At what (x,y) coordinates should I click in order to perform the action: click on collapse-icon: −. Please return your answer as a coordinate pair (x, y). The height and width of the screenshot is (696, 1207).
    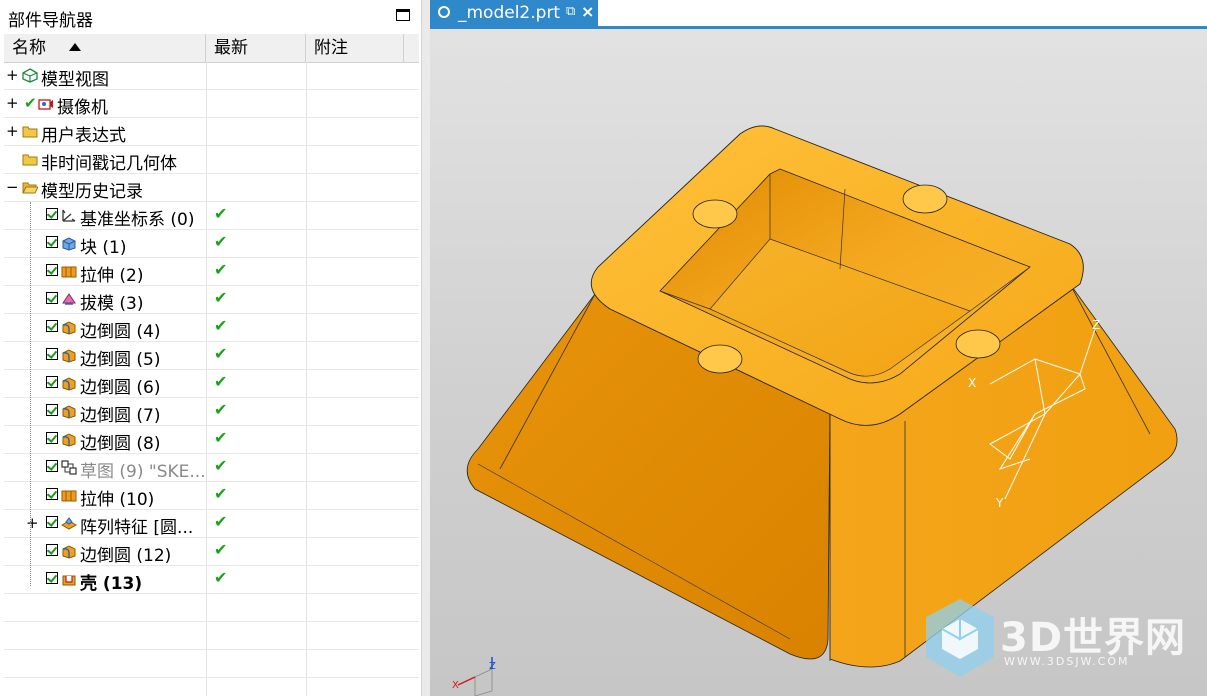
    Looking at the image, I should click on (12, 187).